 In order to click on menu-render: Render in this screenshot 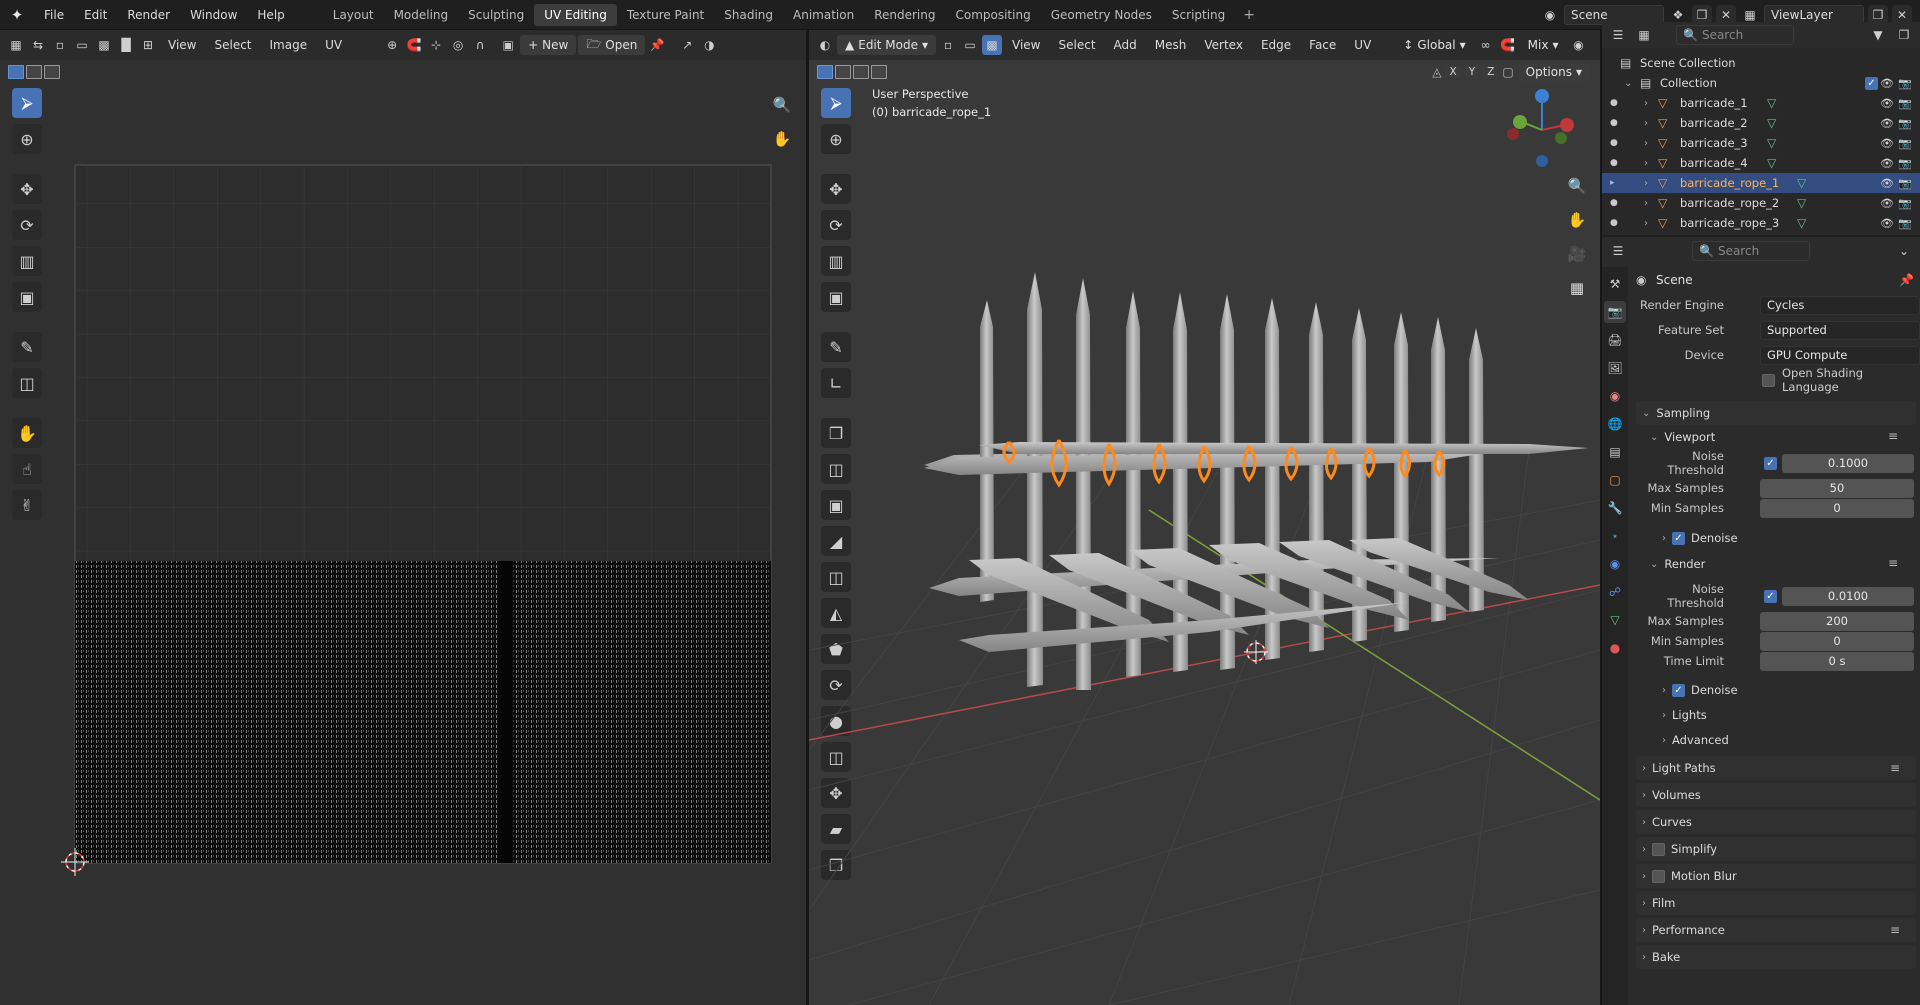, I will do `click(148, 15)`.